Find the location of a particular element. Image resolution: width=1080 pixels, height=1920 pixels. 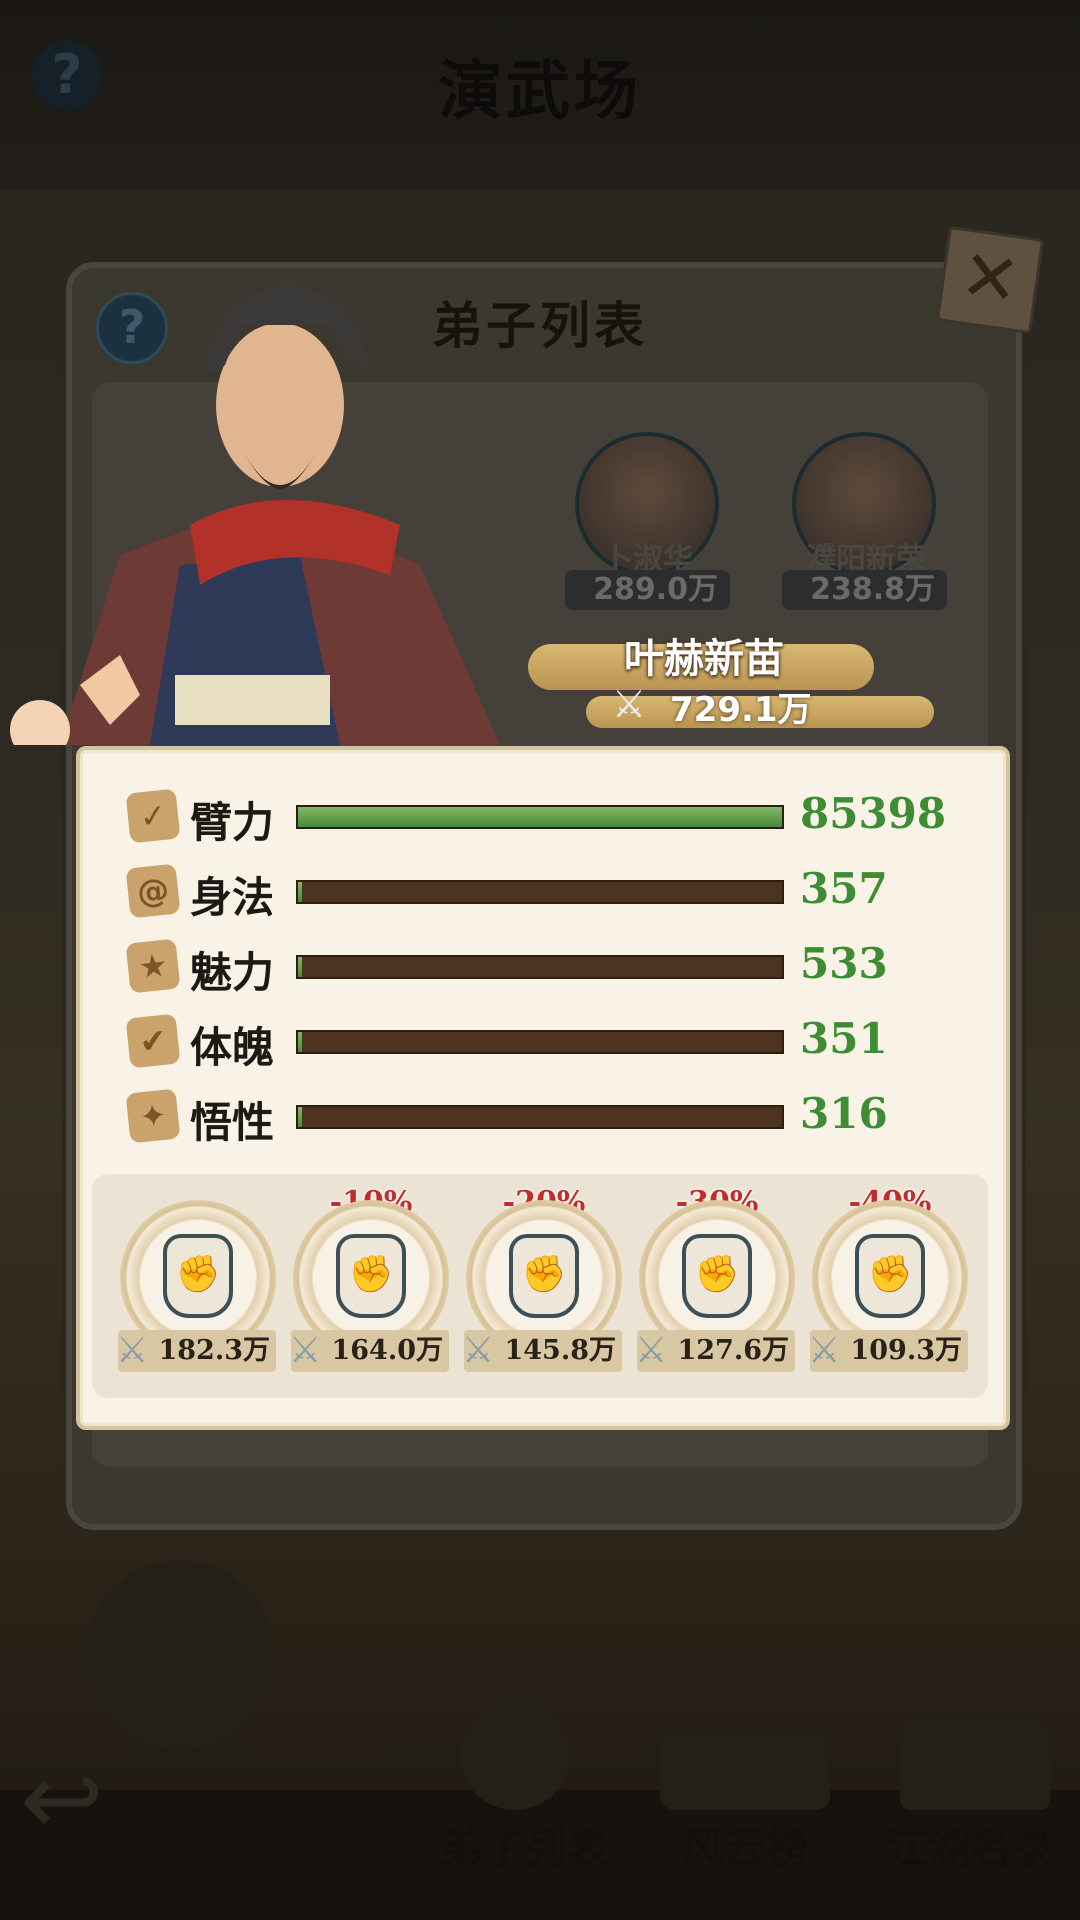

stat-label: 魅力 is located at coordinates (232, 972).